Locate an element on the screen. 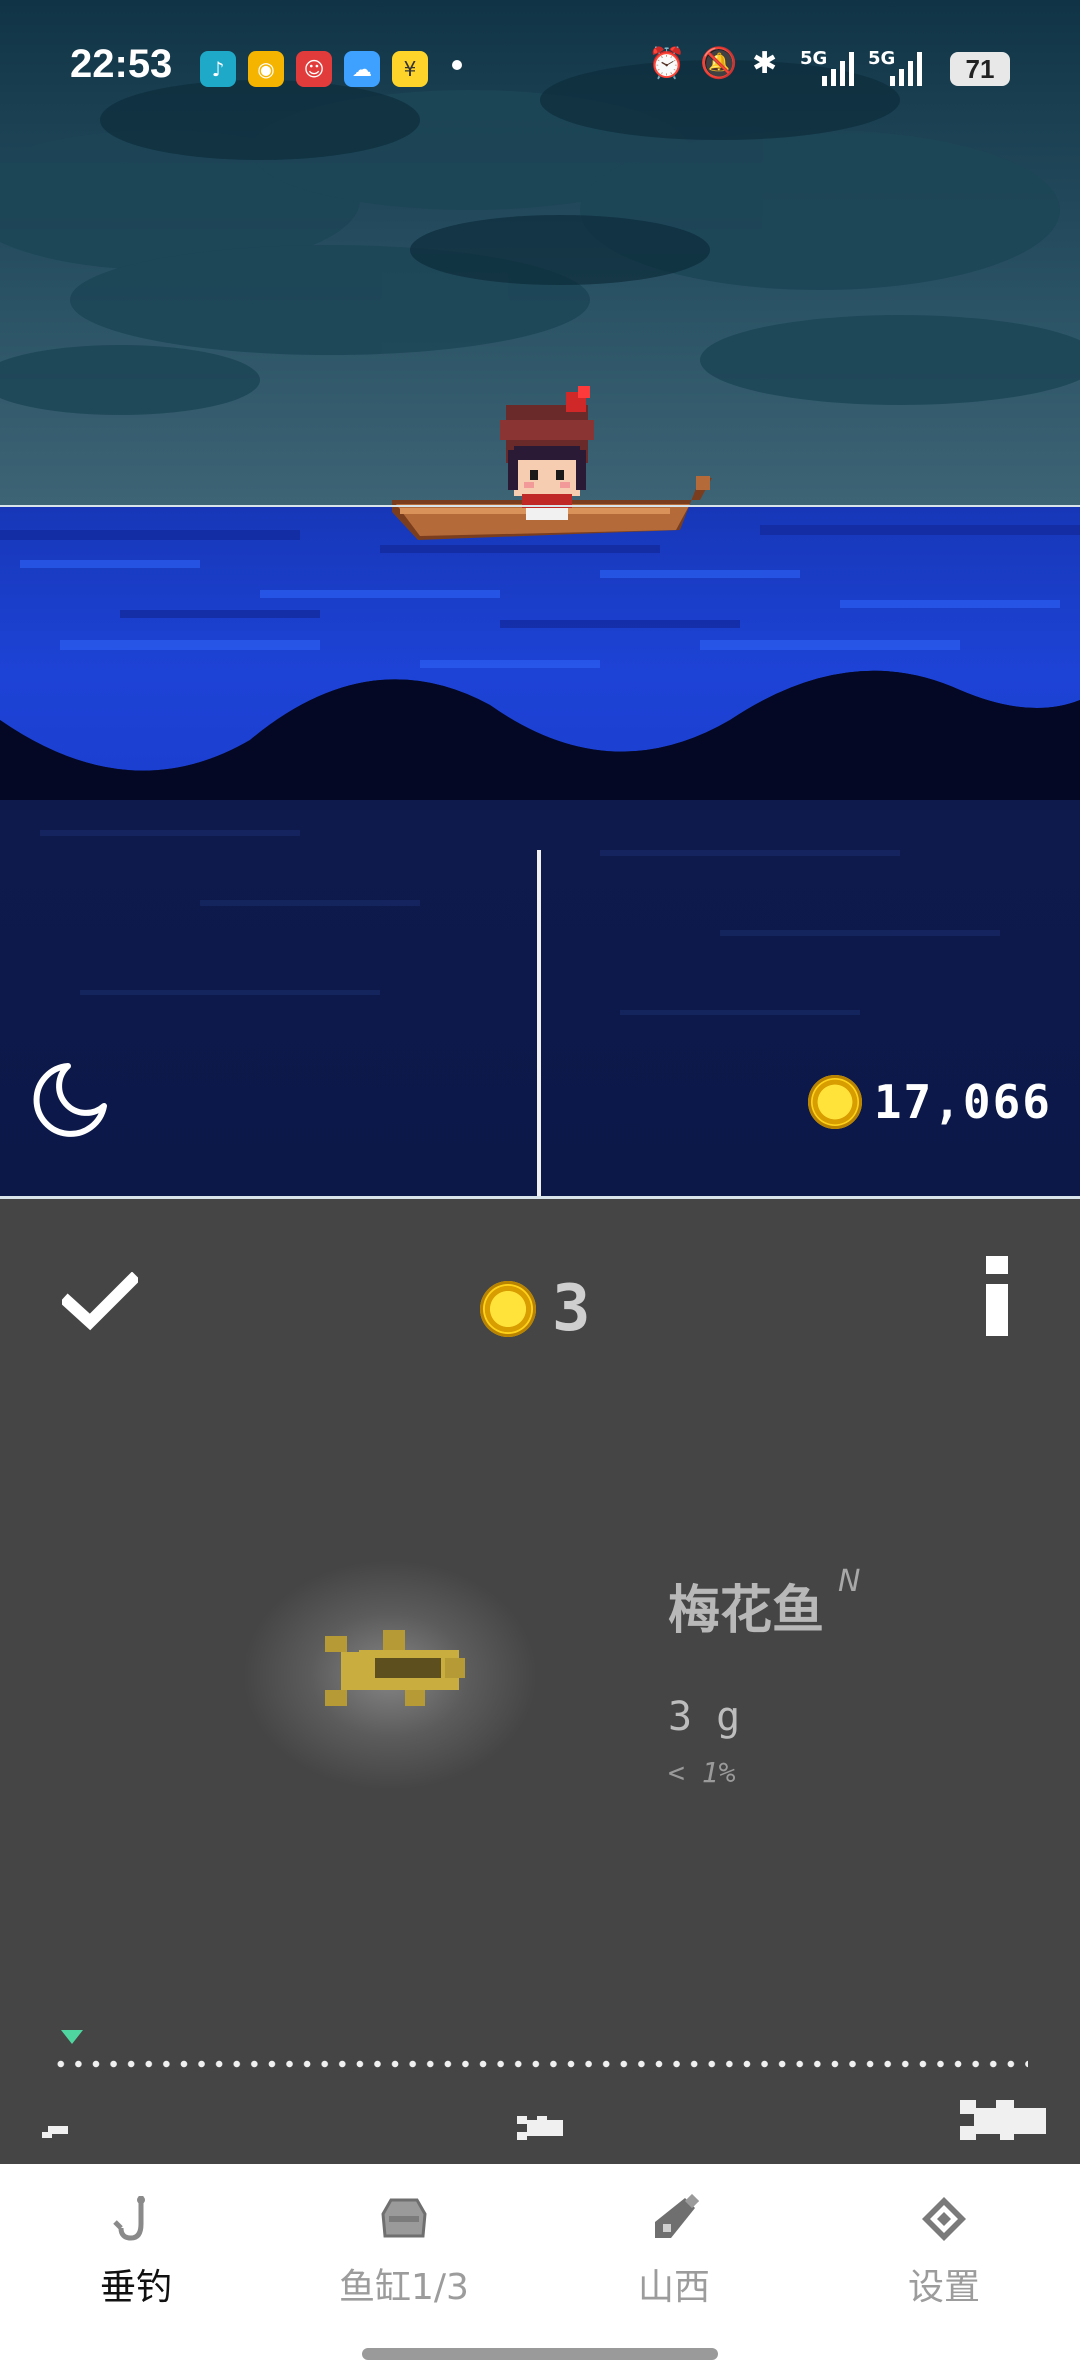 Image resolution: width=1080 pixels, height=2377 pixels. mute-icon: 🔕 is located at coordinates (719, 63).